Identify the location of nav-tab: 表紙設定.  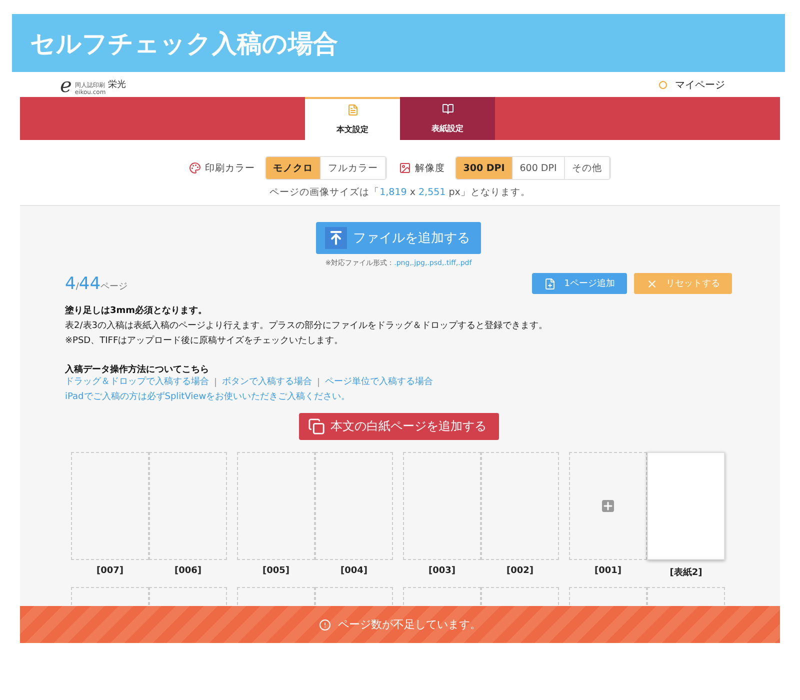
(447, 118).